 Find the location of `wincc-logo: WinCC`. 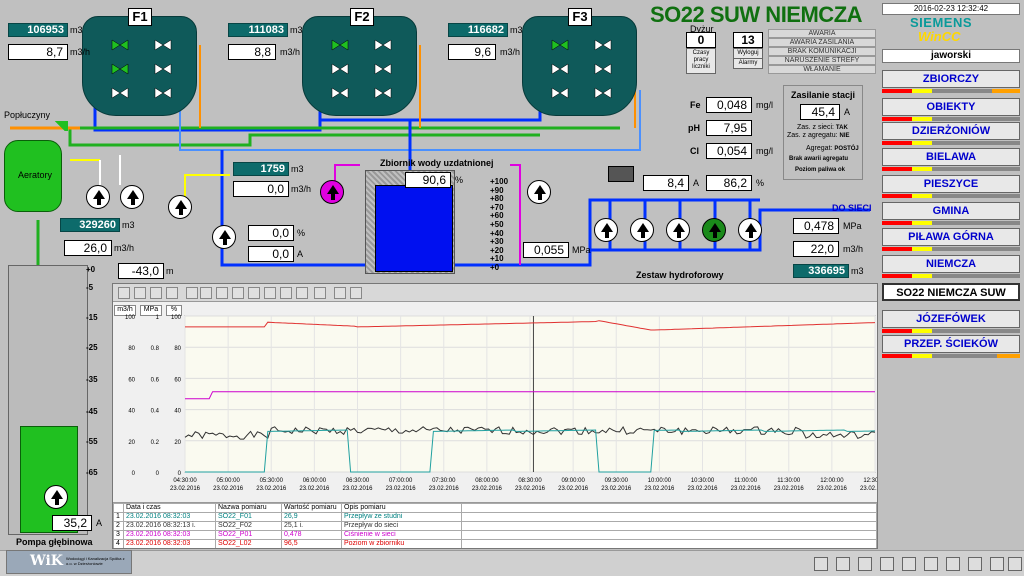

wincc-logo: WinCC is located at coordinates (939, 36).